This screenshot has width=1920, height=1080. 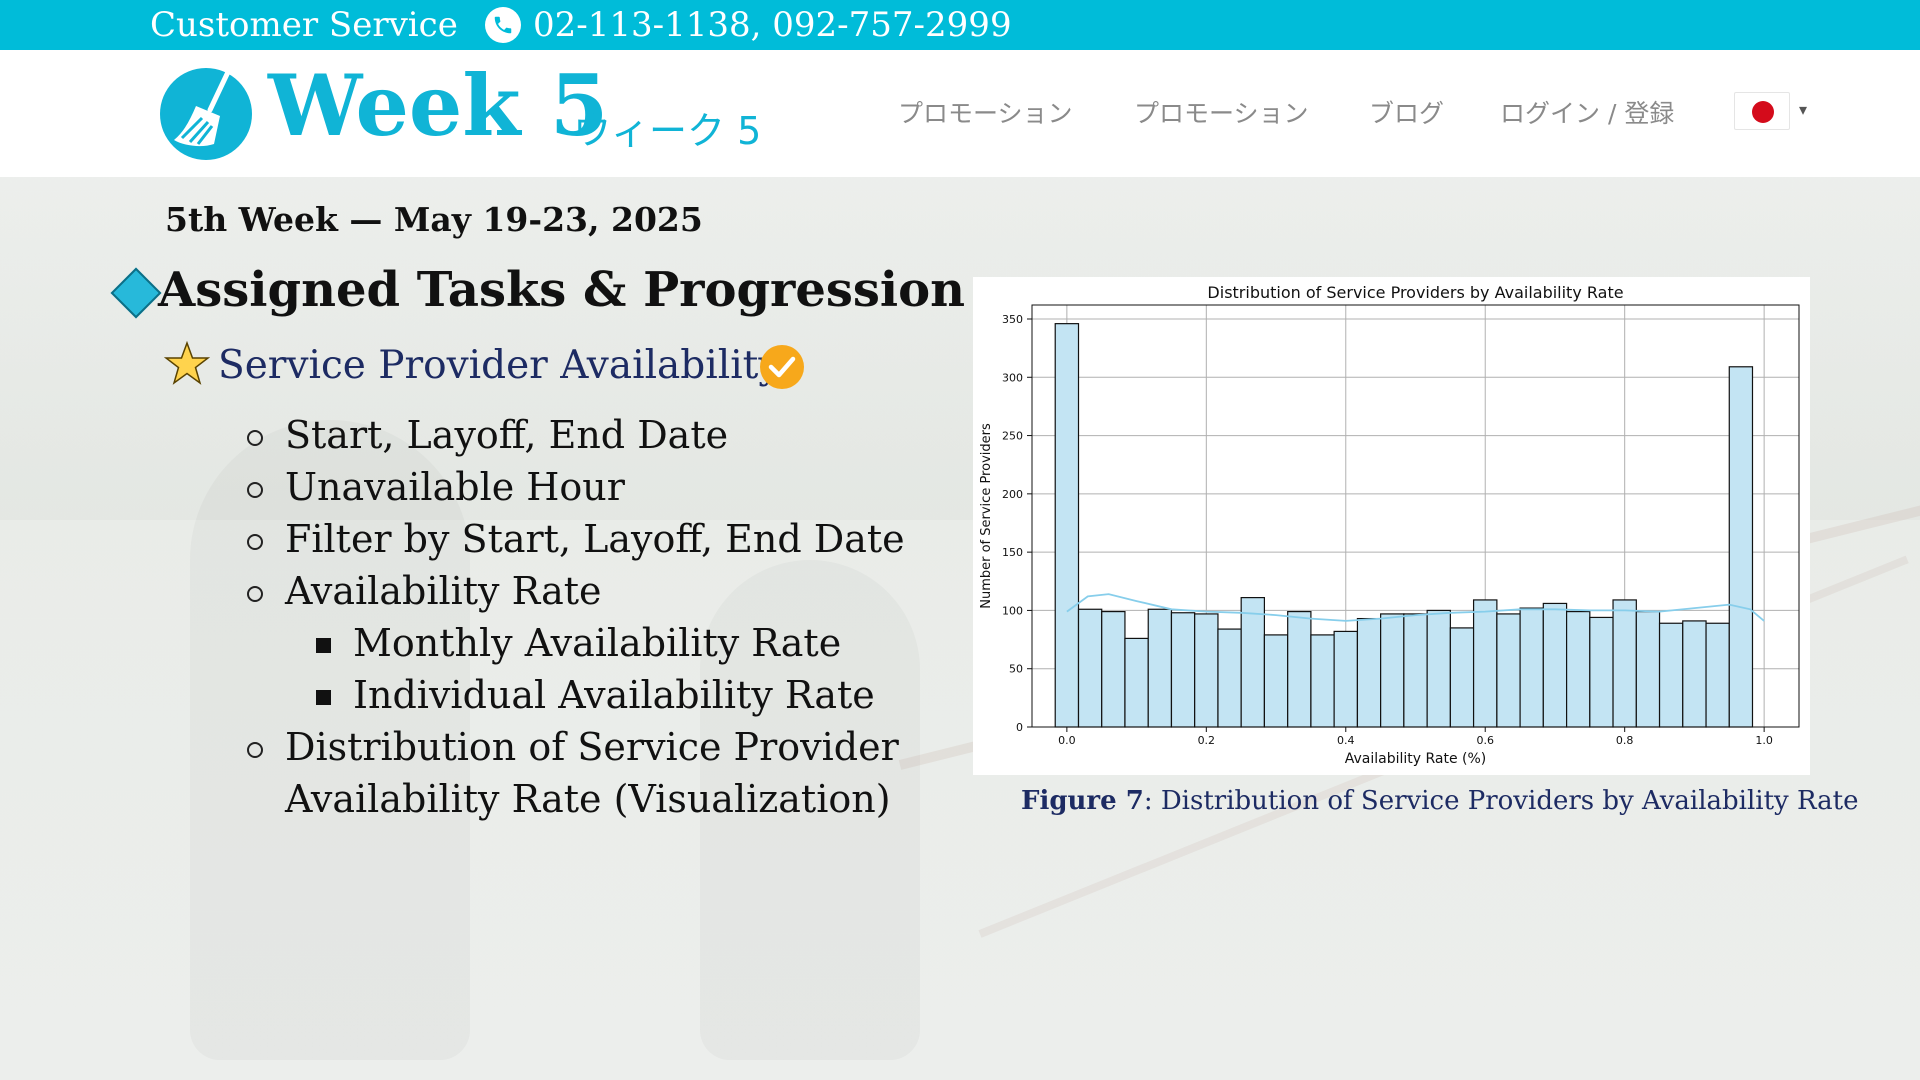 What do you see at coordinates (1012, 494) in the screenshot?
I see `y-tick-label: 200` at bounding box center [1012, 494].